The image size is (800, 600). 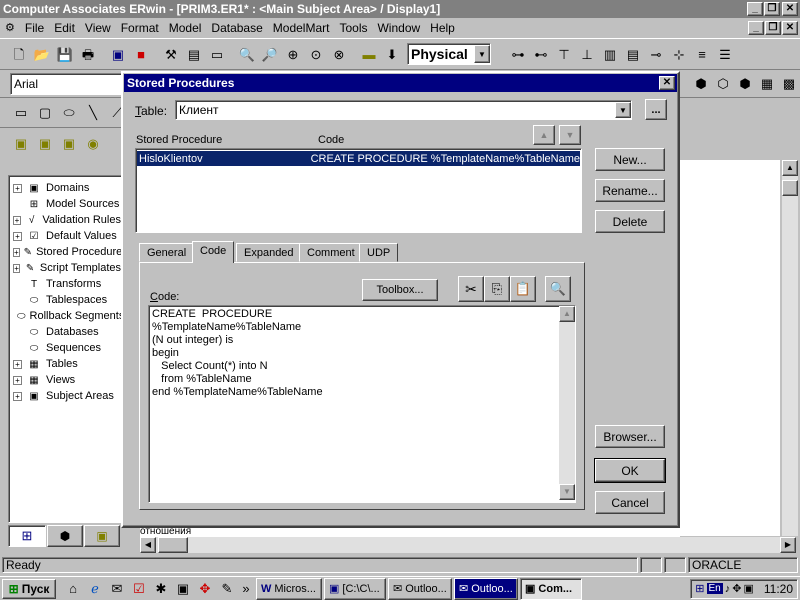 What do you see at coordinates (139, 589) in the screenshot?
I see `quicklaunch-check-icon: ☑` at bounding box center [139, 589].